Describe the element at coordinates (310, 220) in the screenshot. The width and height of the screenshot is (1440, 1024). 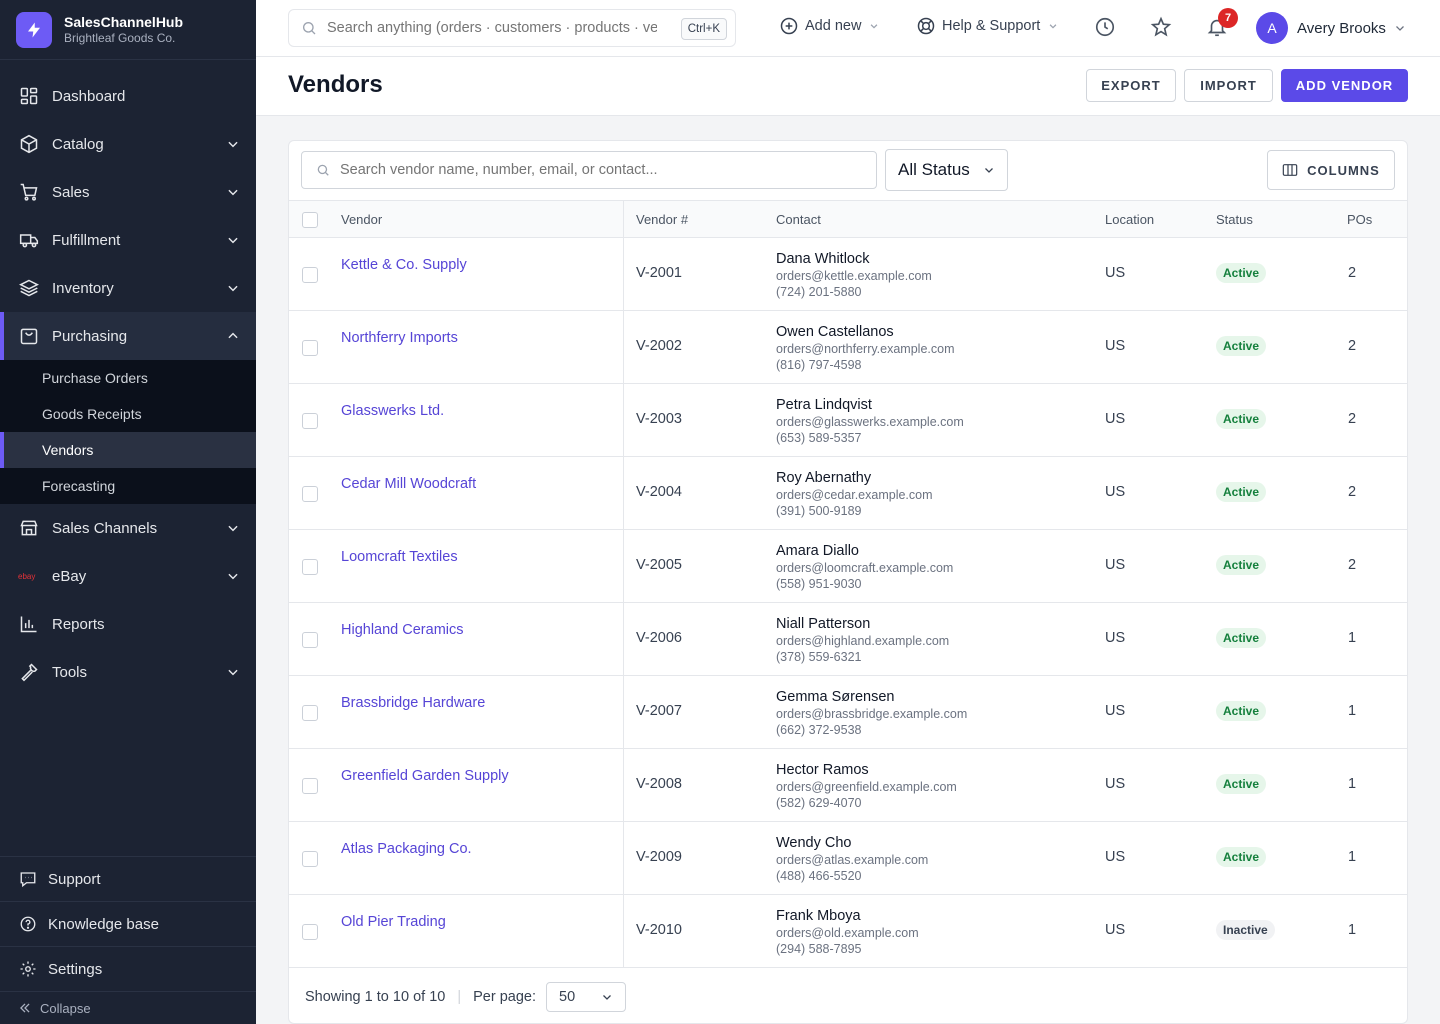
I see `select-all-checkbox` at that location.